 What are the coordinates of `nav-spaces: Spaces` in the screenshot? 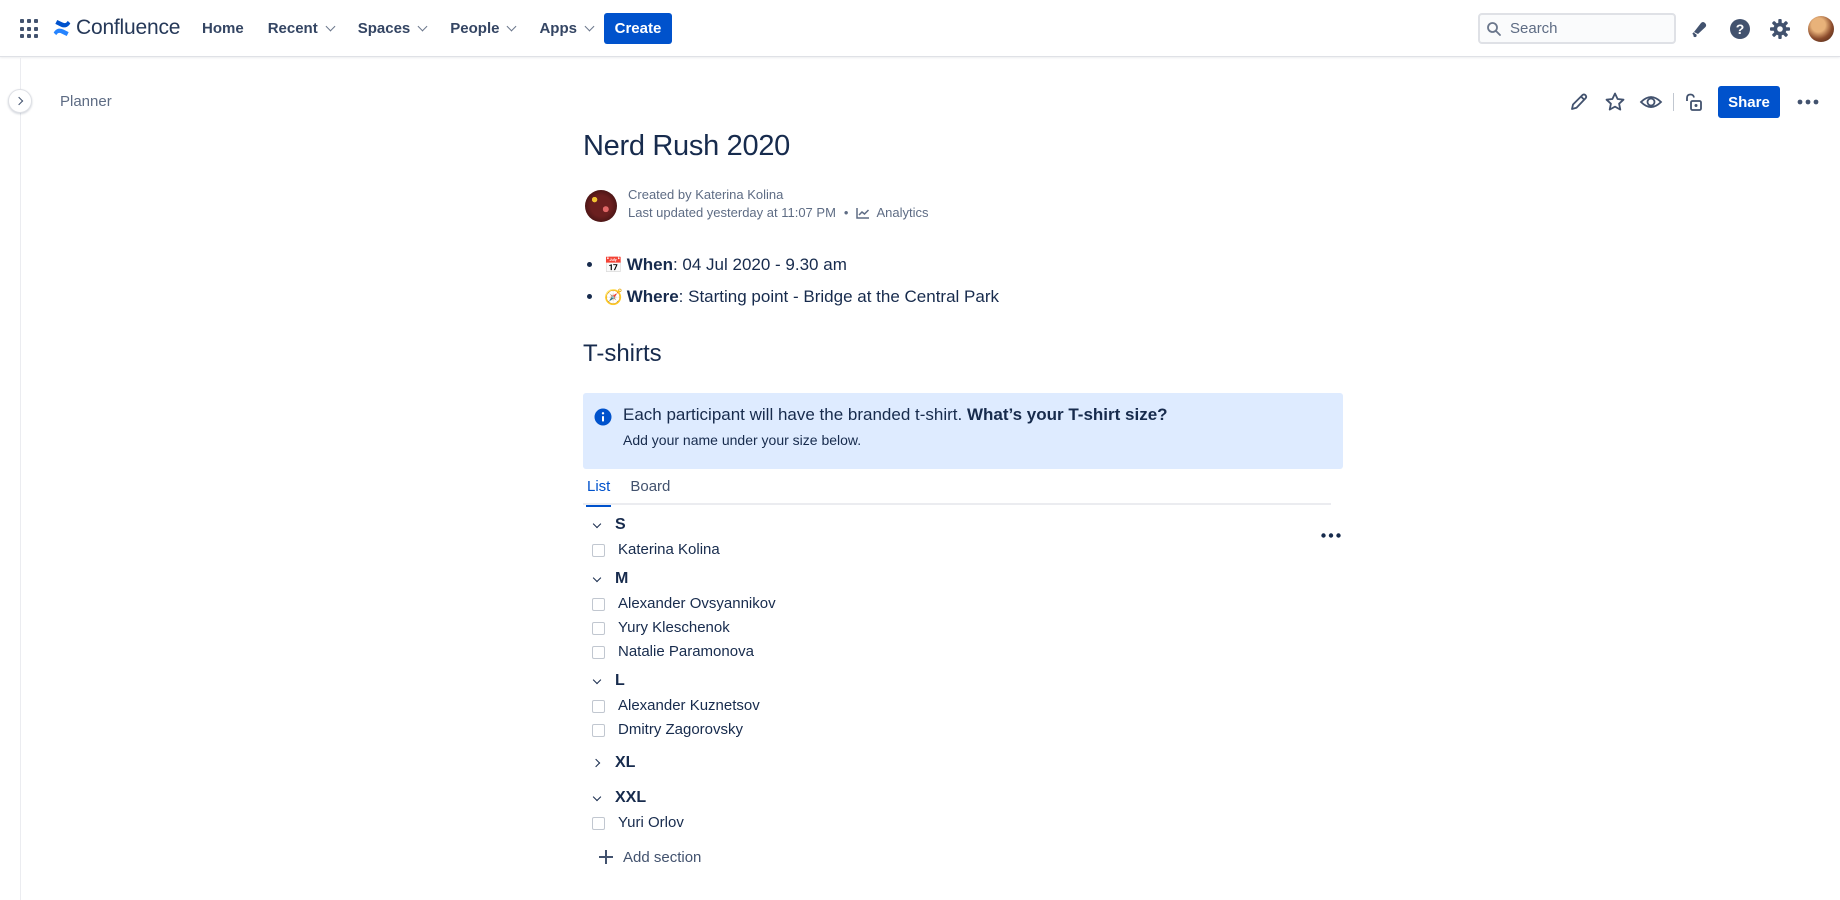 It's located at (392, 28).